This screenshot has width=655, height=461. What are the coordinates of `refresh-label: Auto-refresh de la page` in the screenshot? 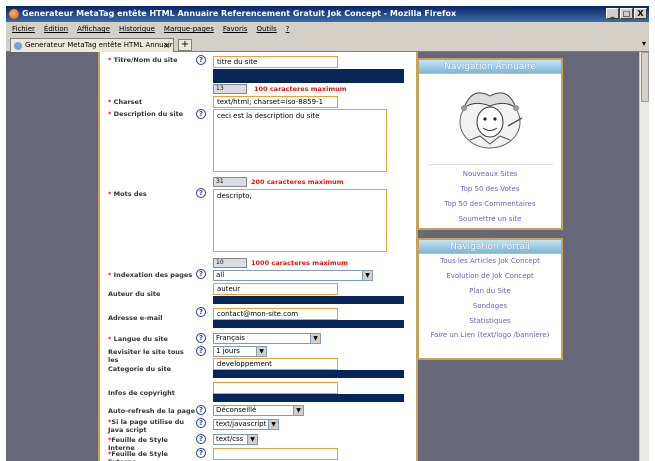 It's located at (152, 411).